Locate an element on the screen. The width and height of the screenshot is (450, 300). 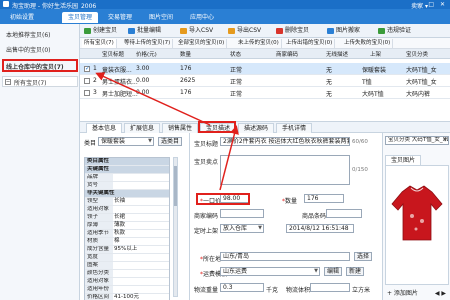
delete-icon is located at coordinates (279, 31).